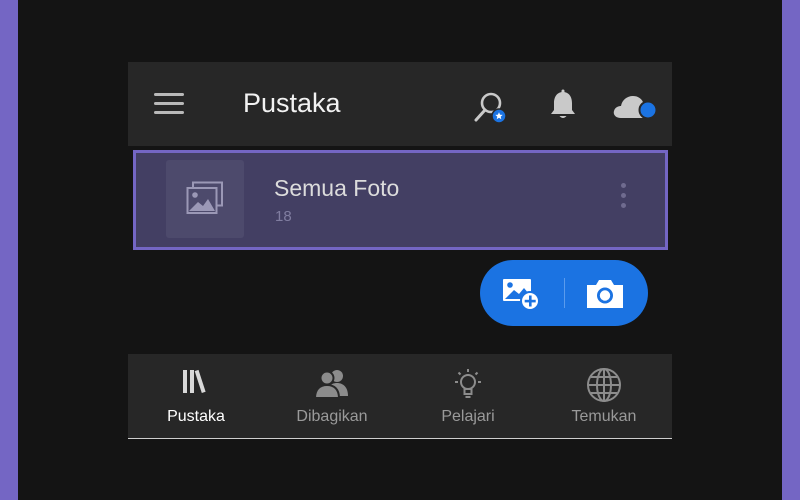  I want to click on nav-item-discover: Temukan, so click(604, 396).